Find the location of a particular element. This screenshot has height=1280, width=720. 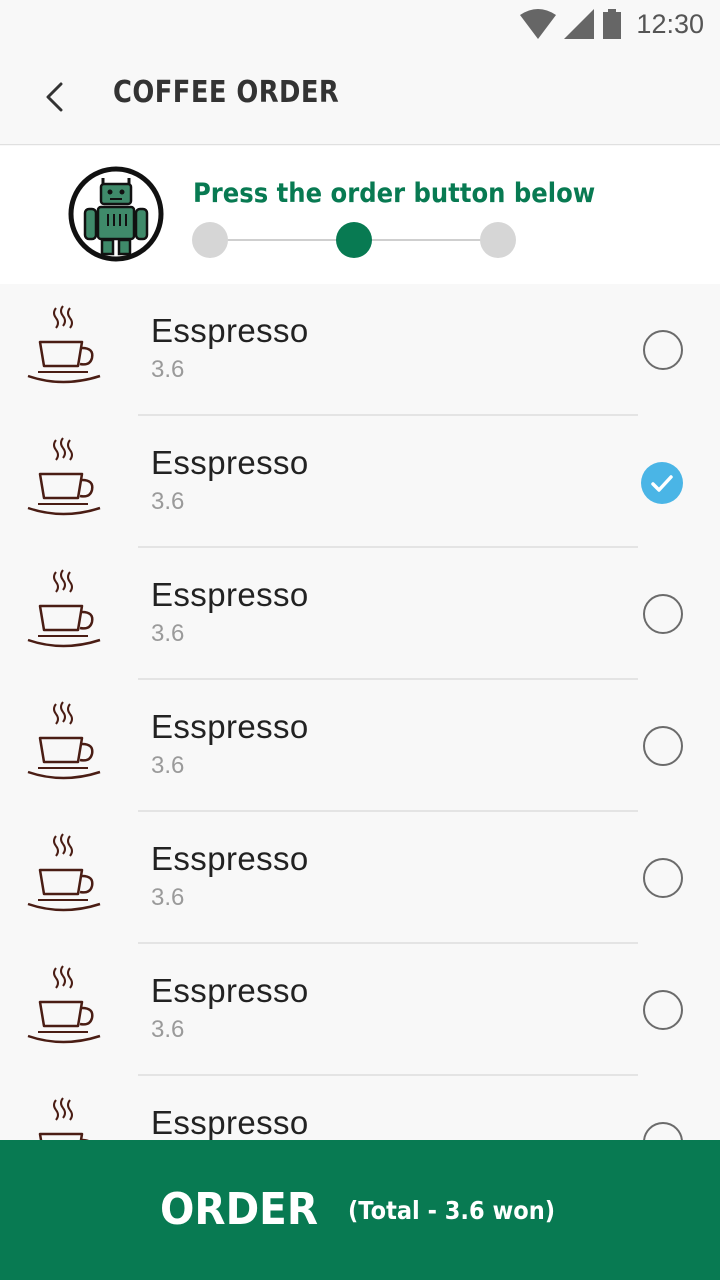

chevron-left-icon is located at coordinates (54, 97).